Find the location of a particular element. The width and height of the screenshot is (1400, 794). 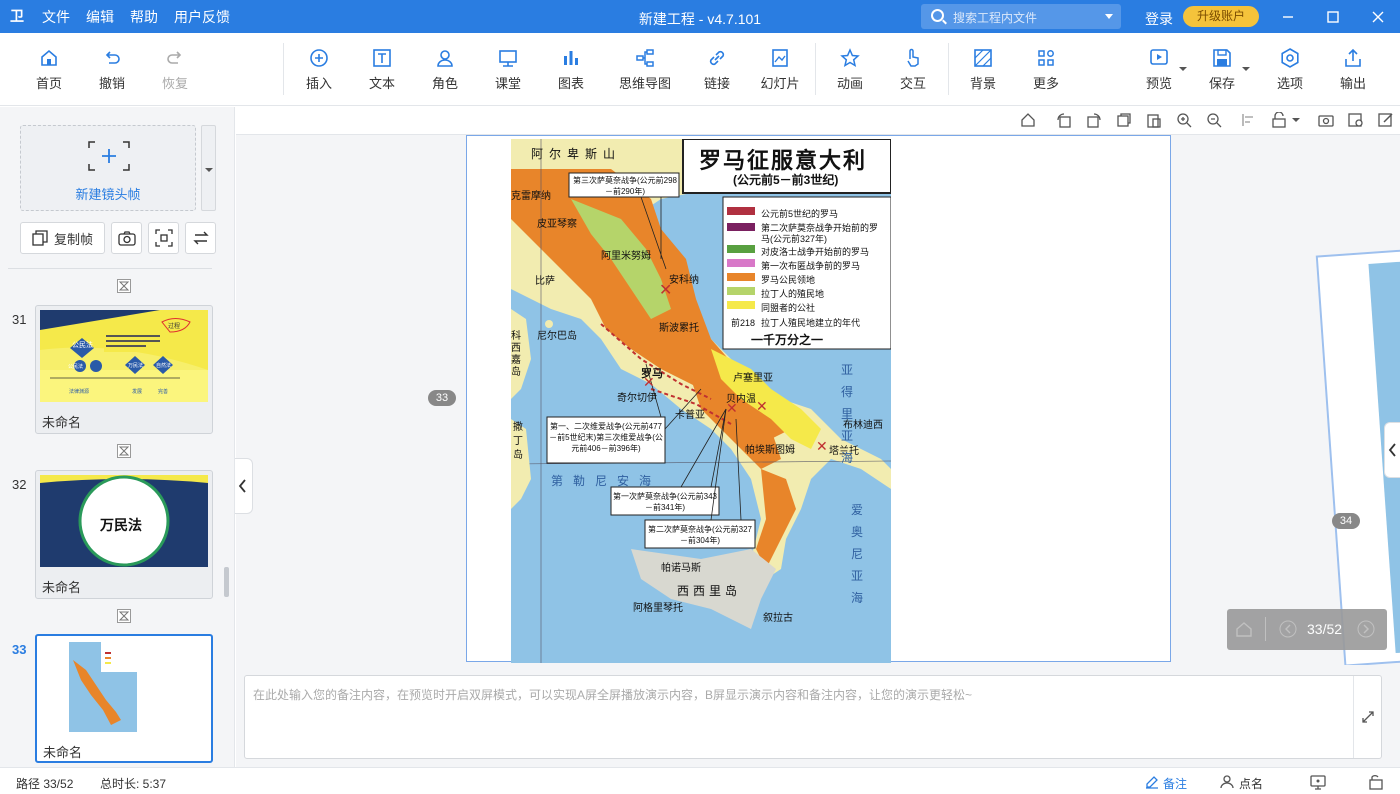

path-status: 路径 33/52 is located at coordinates (45, 784).